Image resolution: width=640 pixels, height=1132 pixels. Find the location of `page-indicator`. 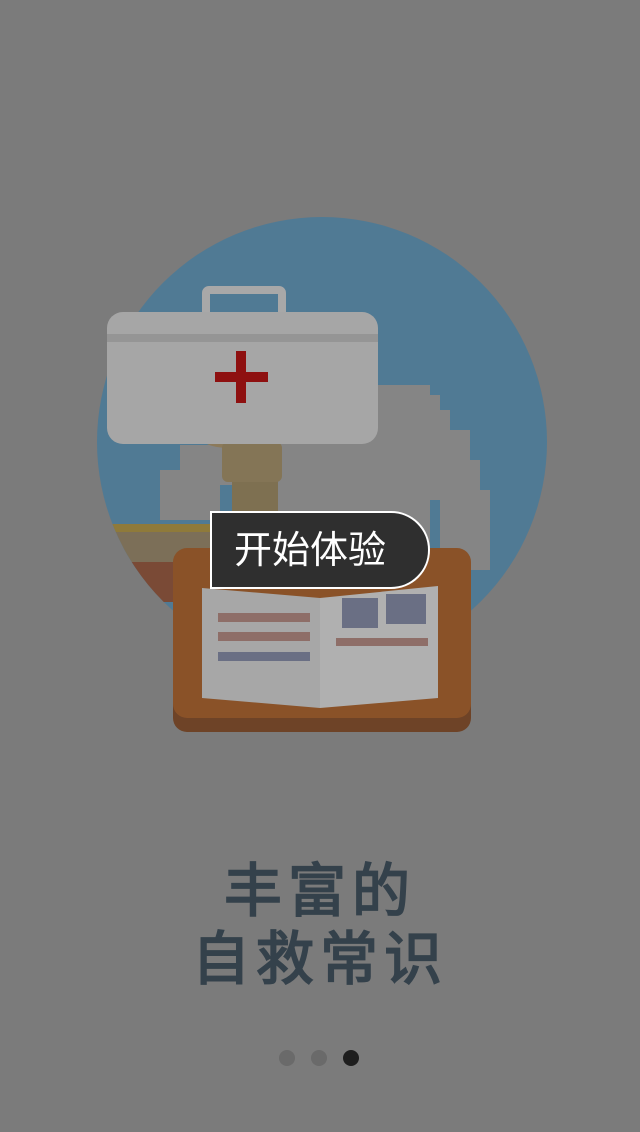

page-indicator is located at coordinates (320, 1059).